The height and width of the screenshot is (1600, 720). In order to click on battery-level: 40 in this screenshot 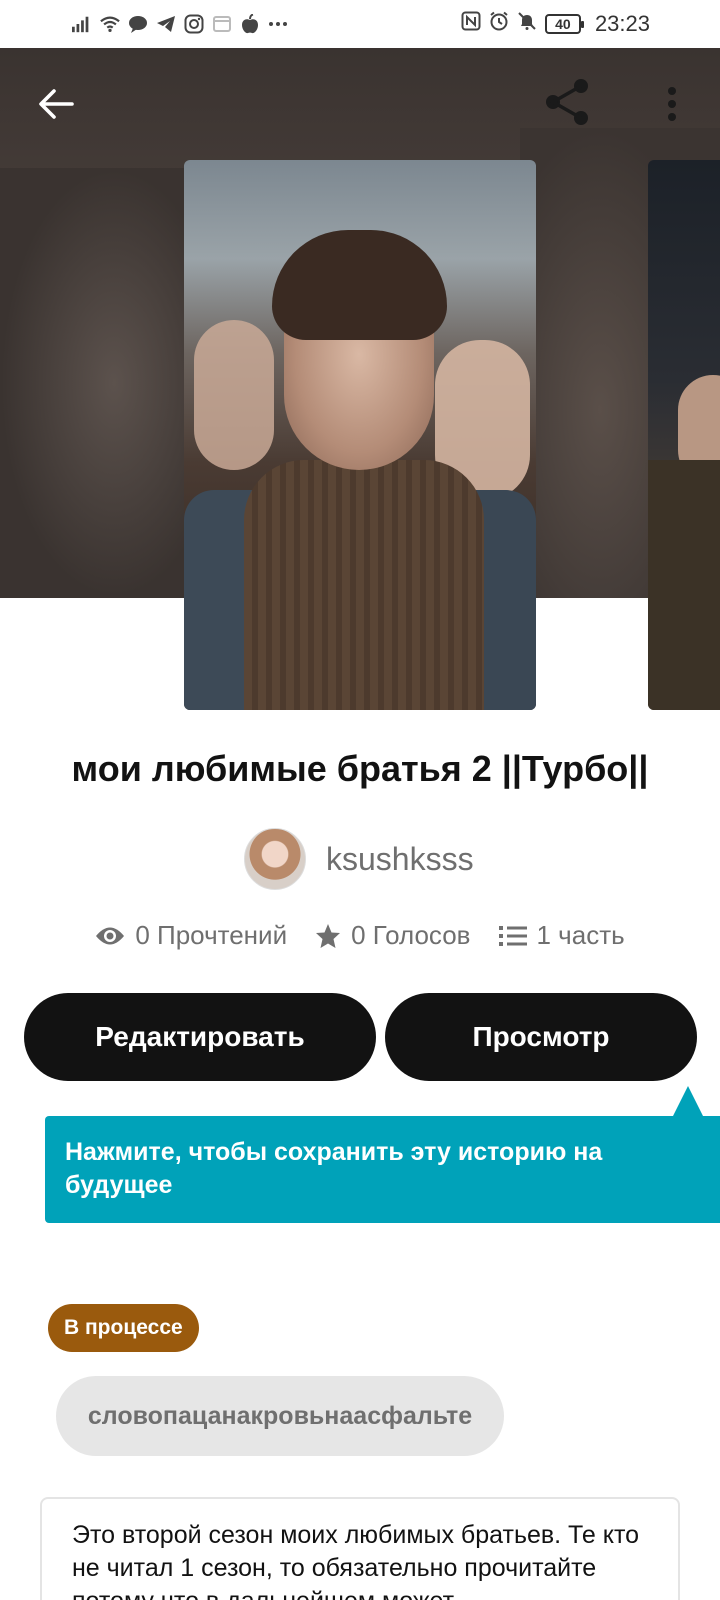, I will do `click(563, 24)`.